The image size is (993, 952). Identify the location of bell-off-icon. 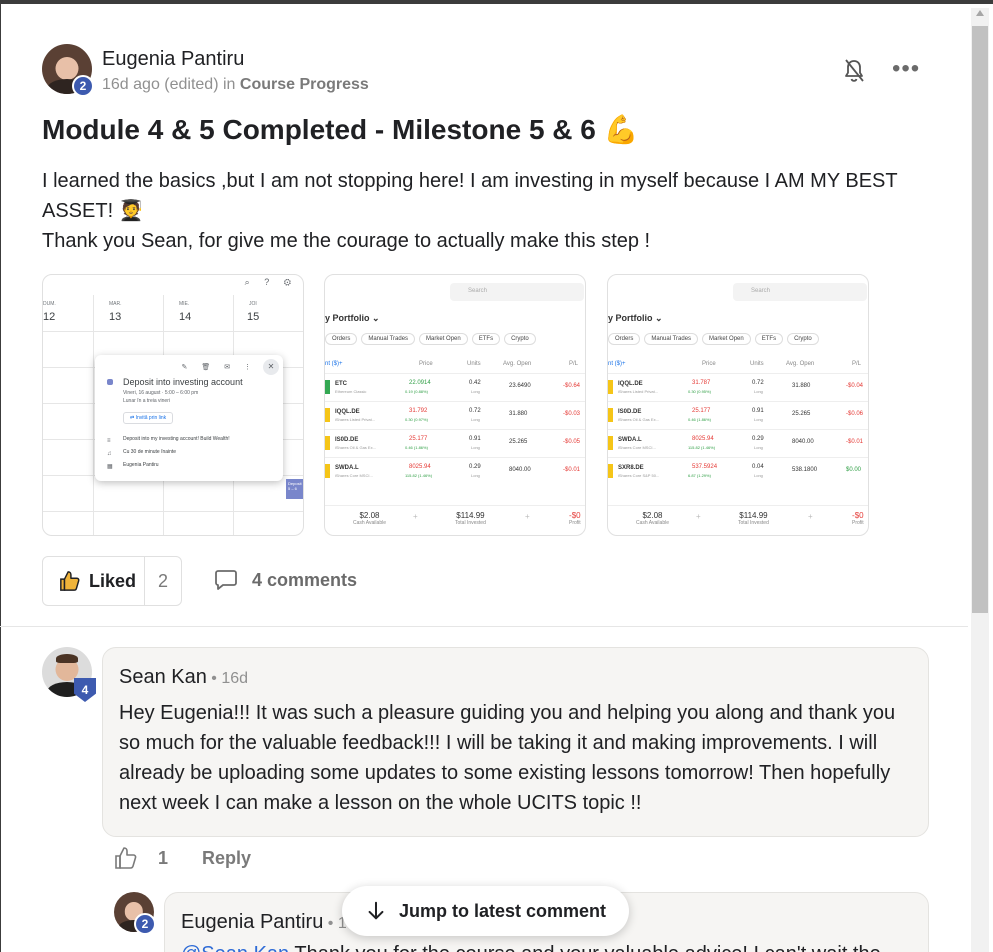
(854, 71).